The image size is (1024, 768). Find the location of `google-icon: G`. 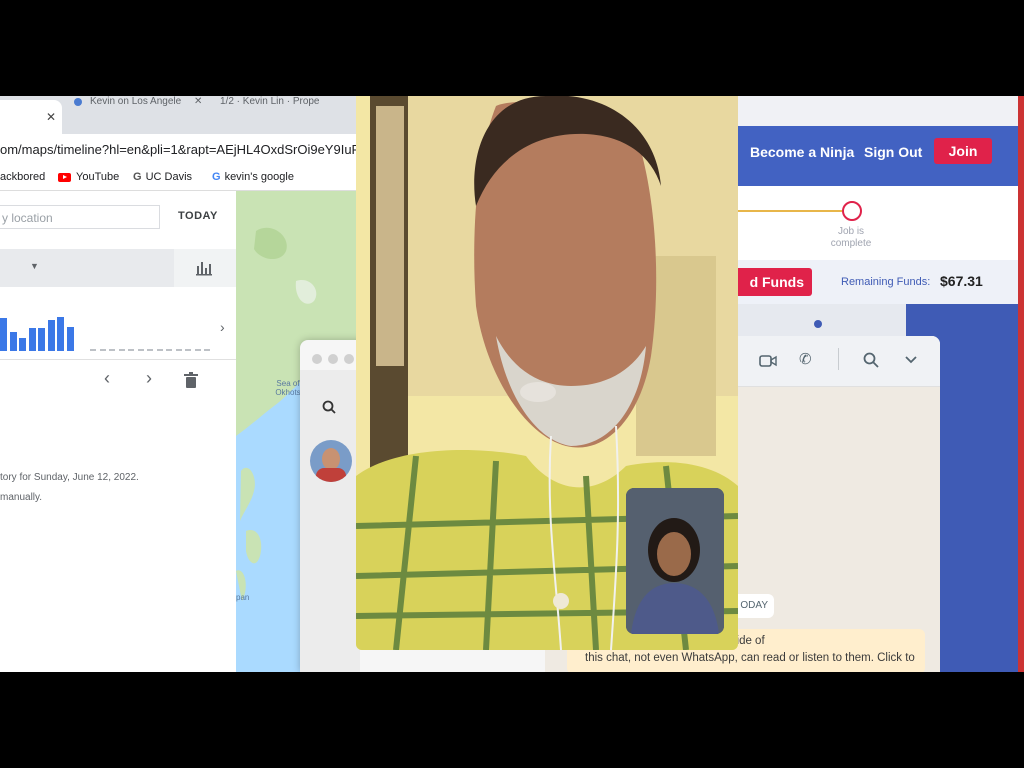

google-icon: G is located at coordinates (216, 177).